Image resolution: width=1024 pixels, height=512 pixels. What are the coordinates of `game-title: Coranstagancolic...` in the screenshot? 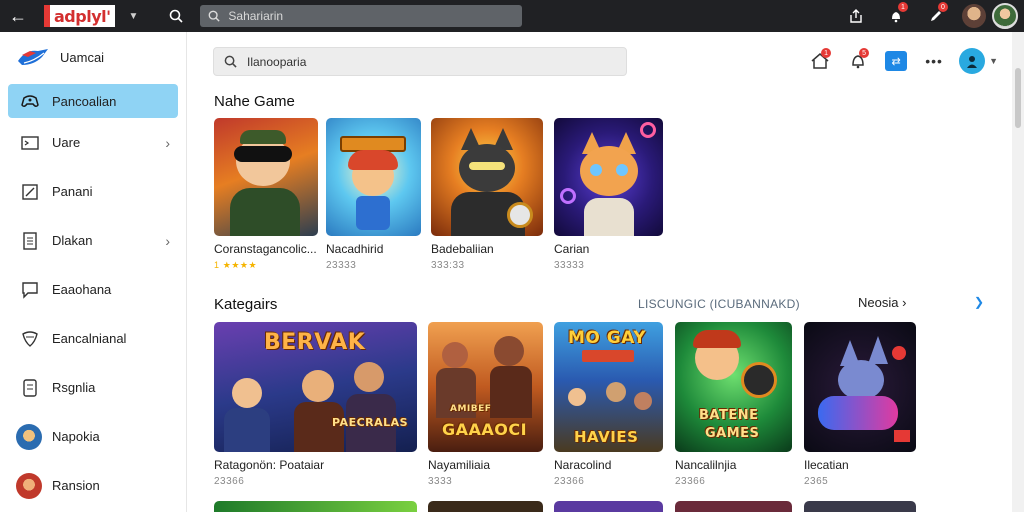 It's located at (265, 249).